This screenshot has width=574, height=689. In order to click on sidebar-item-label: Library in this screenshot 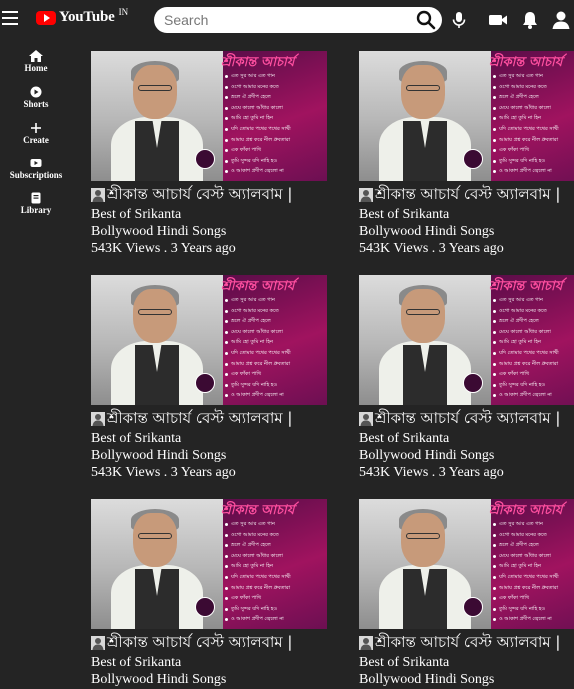, I will do `click(36, 210)`.